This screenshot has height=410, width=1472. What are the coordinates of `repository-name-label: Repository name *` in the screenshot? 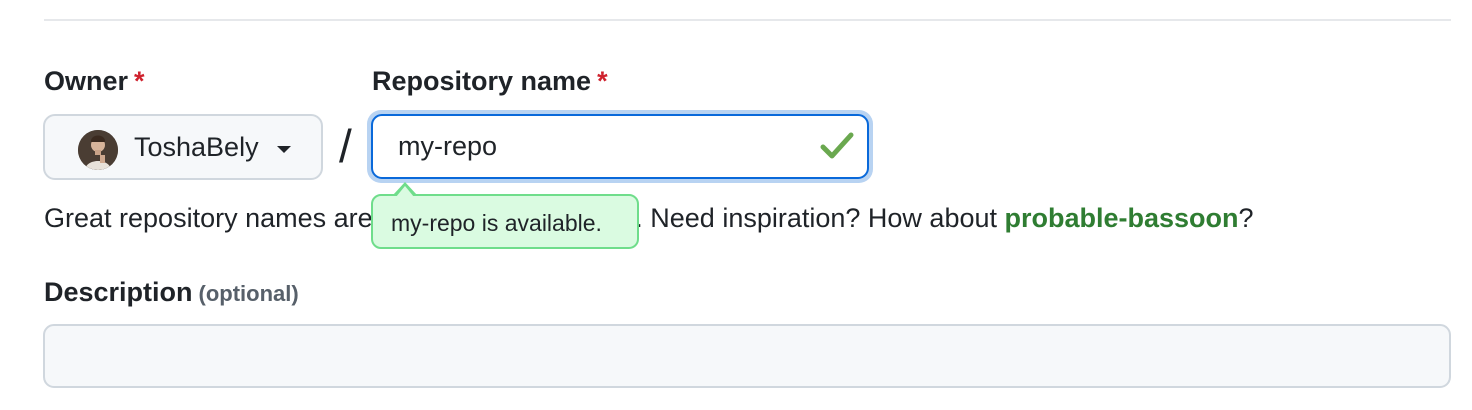 It's located at (490, 81).